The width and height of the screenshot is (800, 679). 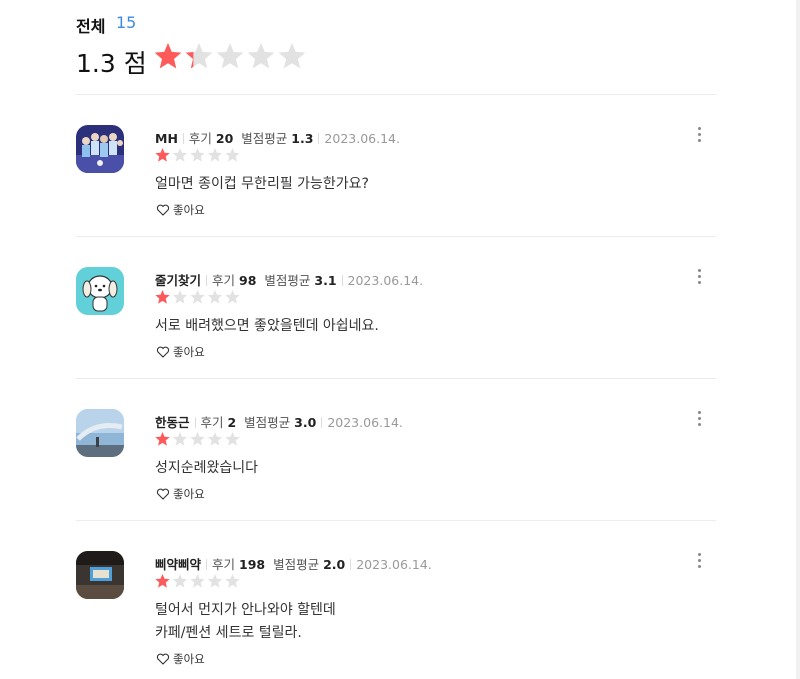 I want to click on review-text-line: 성지순례왔습니다, so click(x=207, y=468).